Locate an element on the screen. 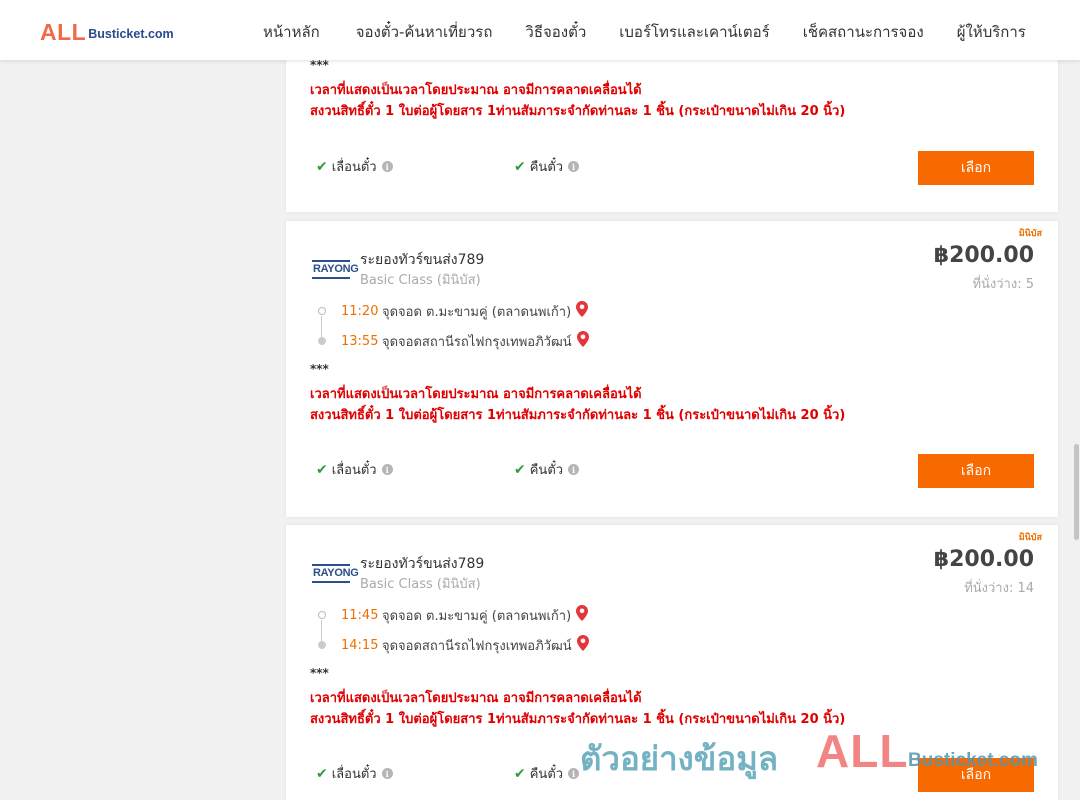 Image resolution: width=1080 pixels, height=800 pixels. page-scrollbar is located at coordinates (1076, 400).